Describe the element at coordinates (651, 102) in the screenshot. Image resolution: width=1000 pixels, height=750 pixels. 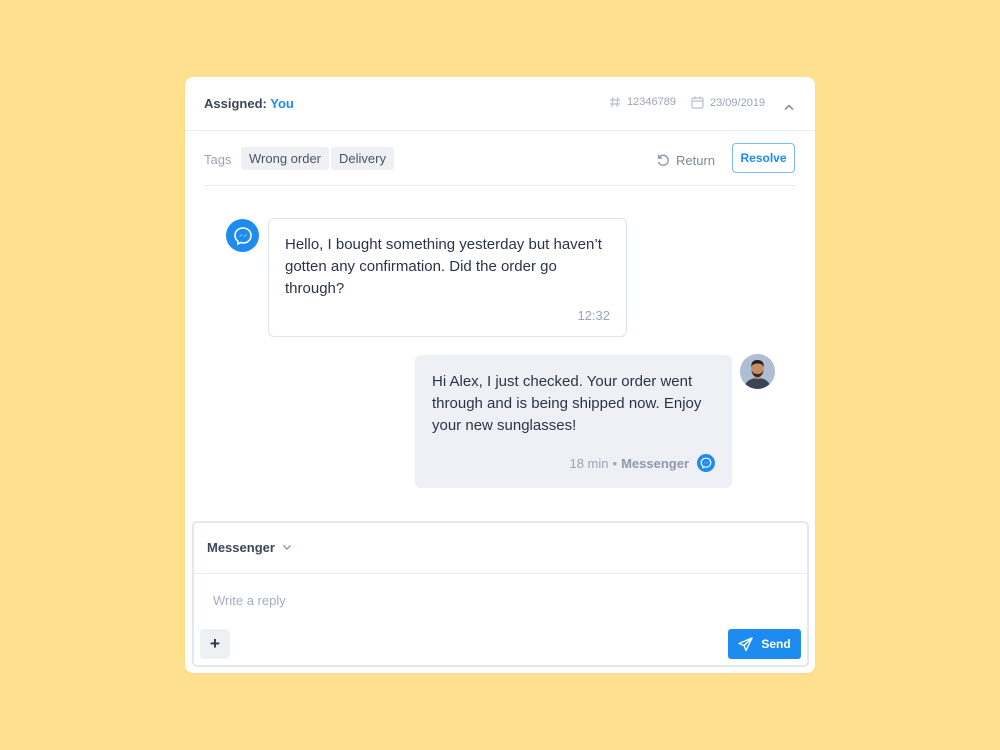
I see `ticket-id-text: 12346789` at that location.